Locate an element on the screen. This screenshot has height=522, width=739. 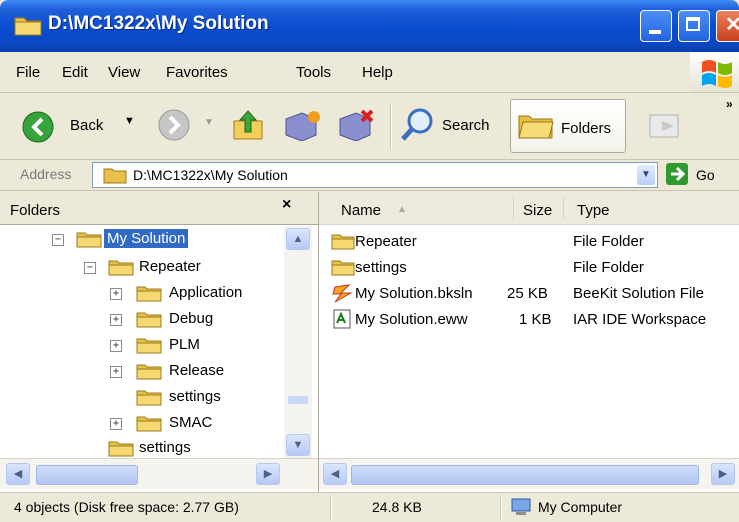
tree-item-release: + Release is located at coordinates (142, 372).